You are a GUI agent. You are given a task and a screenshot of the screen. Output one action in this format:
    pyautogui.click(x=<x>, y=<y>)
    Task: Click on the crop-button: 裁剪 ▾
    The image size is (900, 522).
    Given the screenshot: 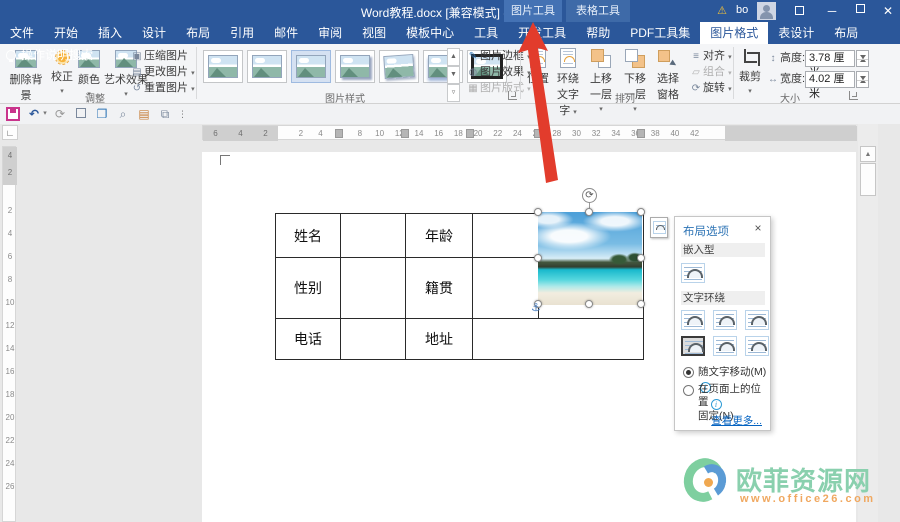 What is the action you would take?
    pyautogui.click(x=750, y=72)
    